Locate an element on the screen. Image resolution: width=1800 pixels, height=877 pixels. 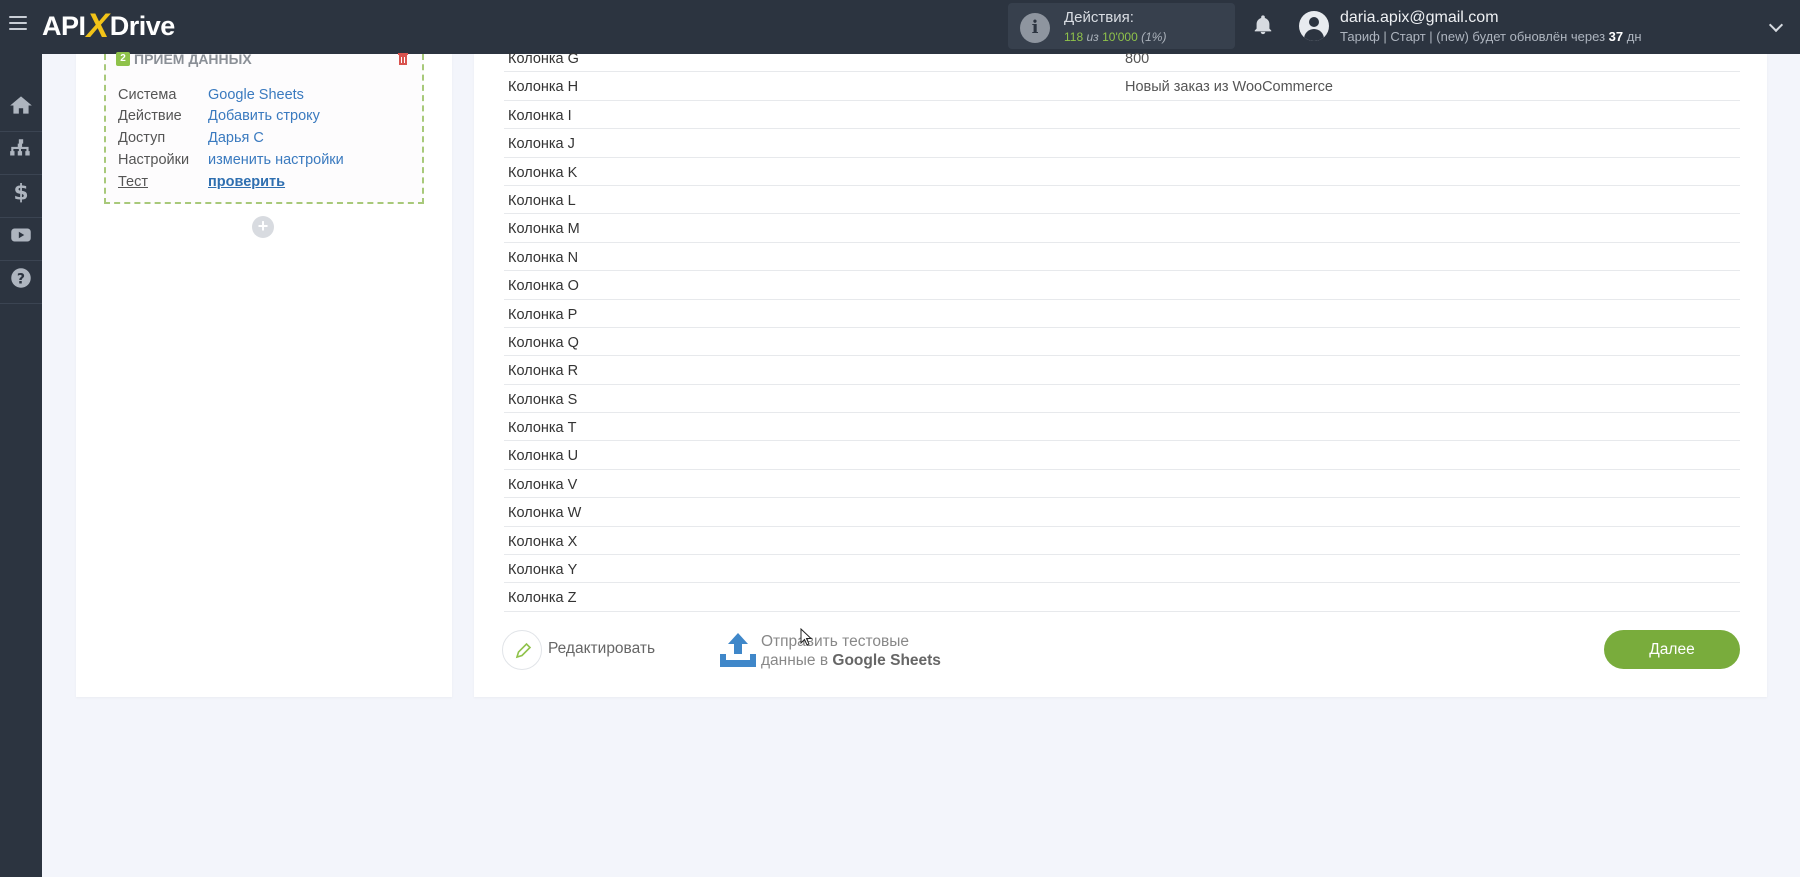
table-row: Колонка R is located at coordinates (1122, 370).